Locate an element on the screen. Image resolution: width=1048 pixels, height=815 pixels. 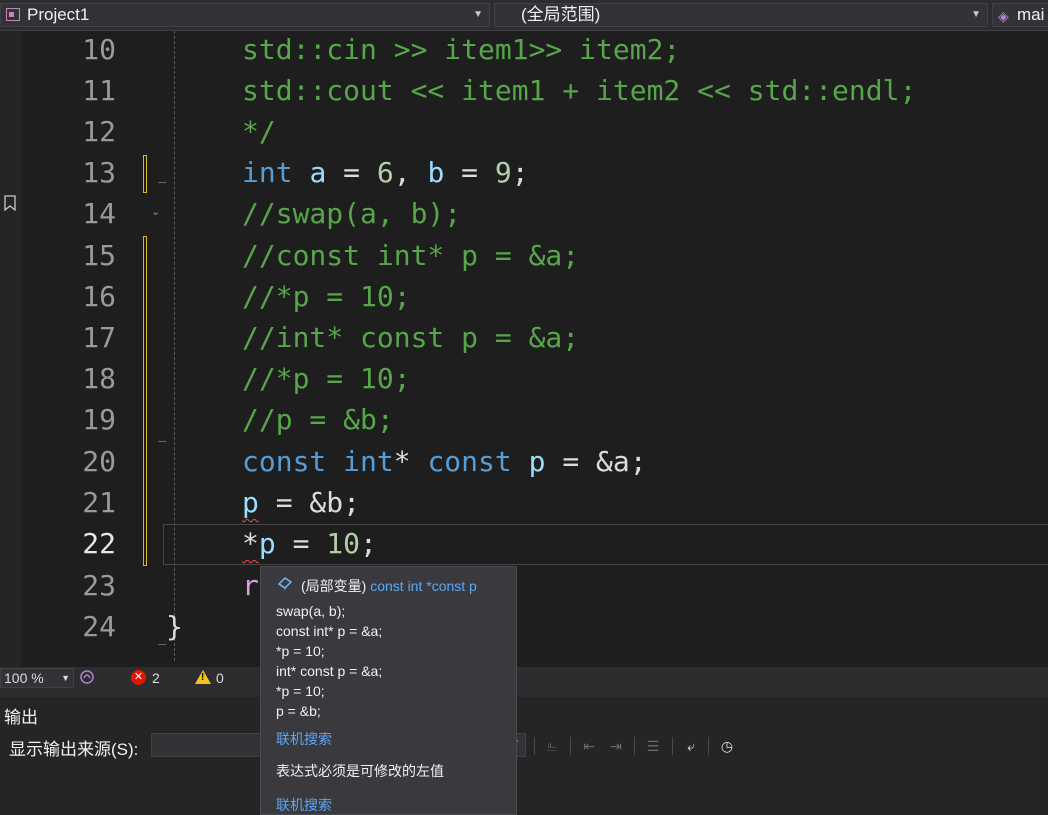
code-line: 12 */ is located at coordinates (524, 131).